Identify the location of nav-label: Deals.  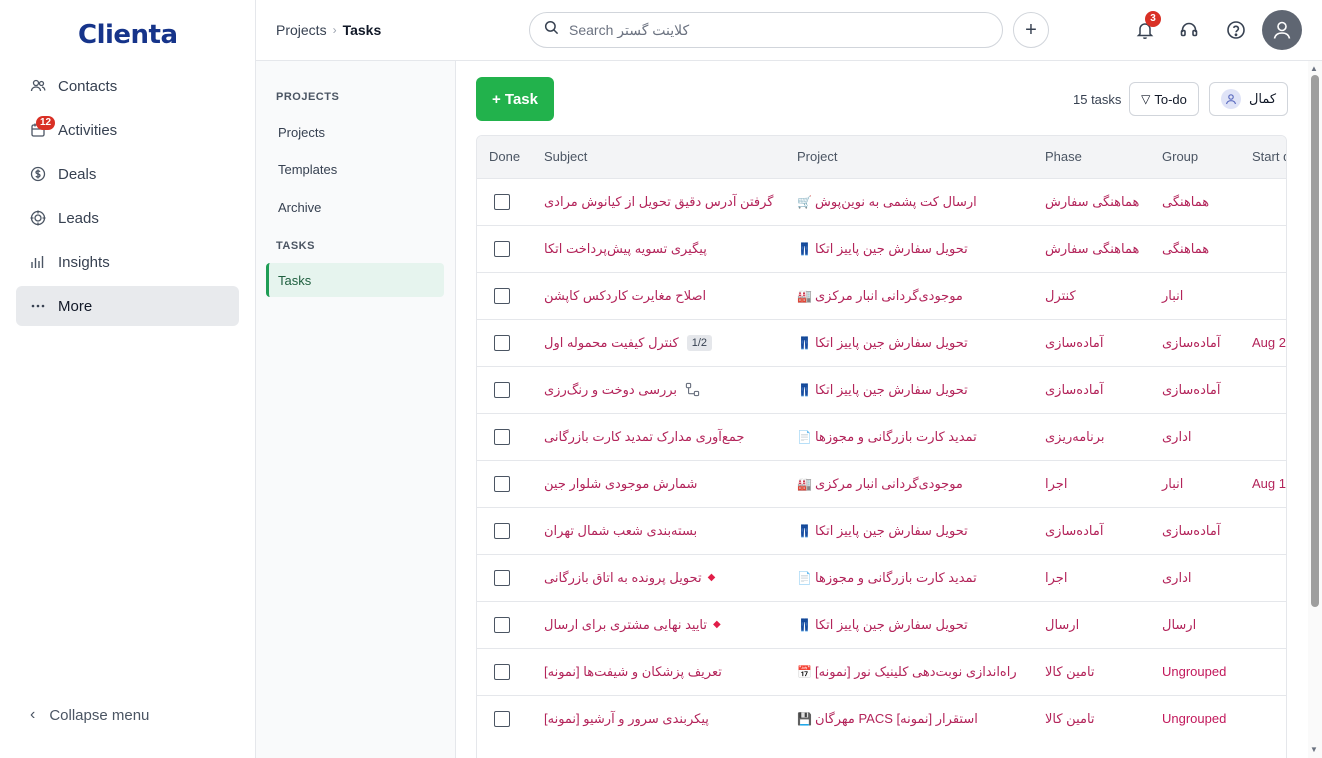
(77, 174).